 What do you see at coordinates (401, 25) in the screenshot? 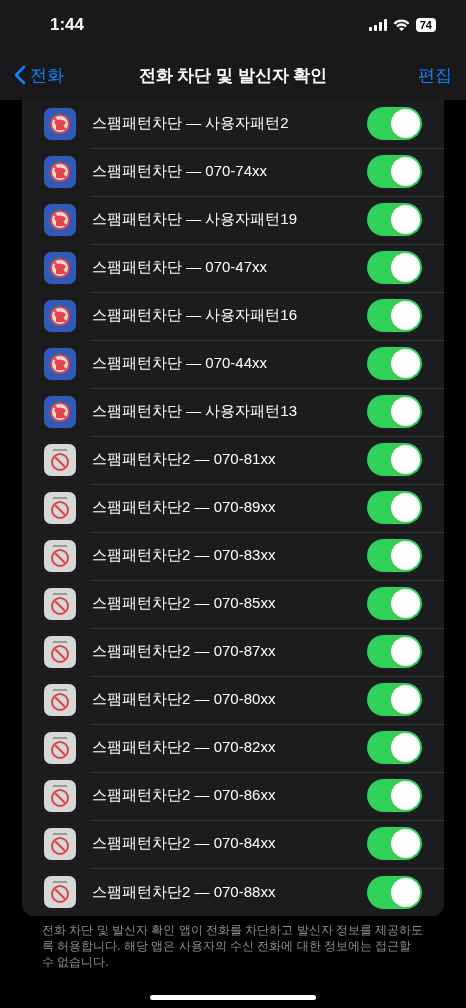
I see `wifi-icon` at bounding box center [401, 25].